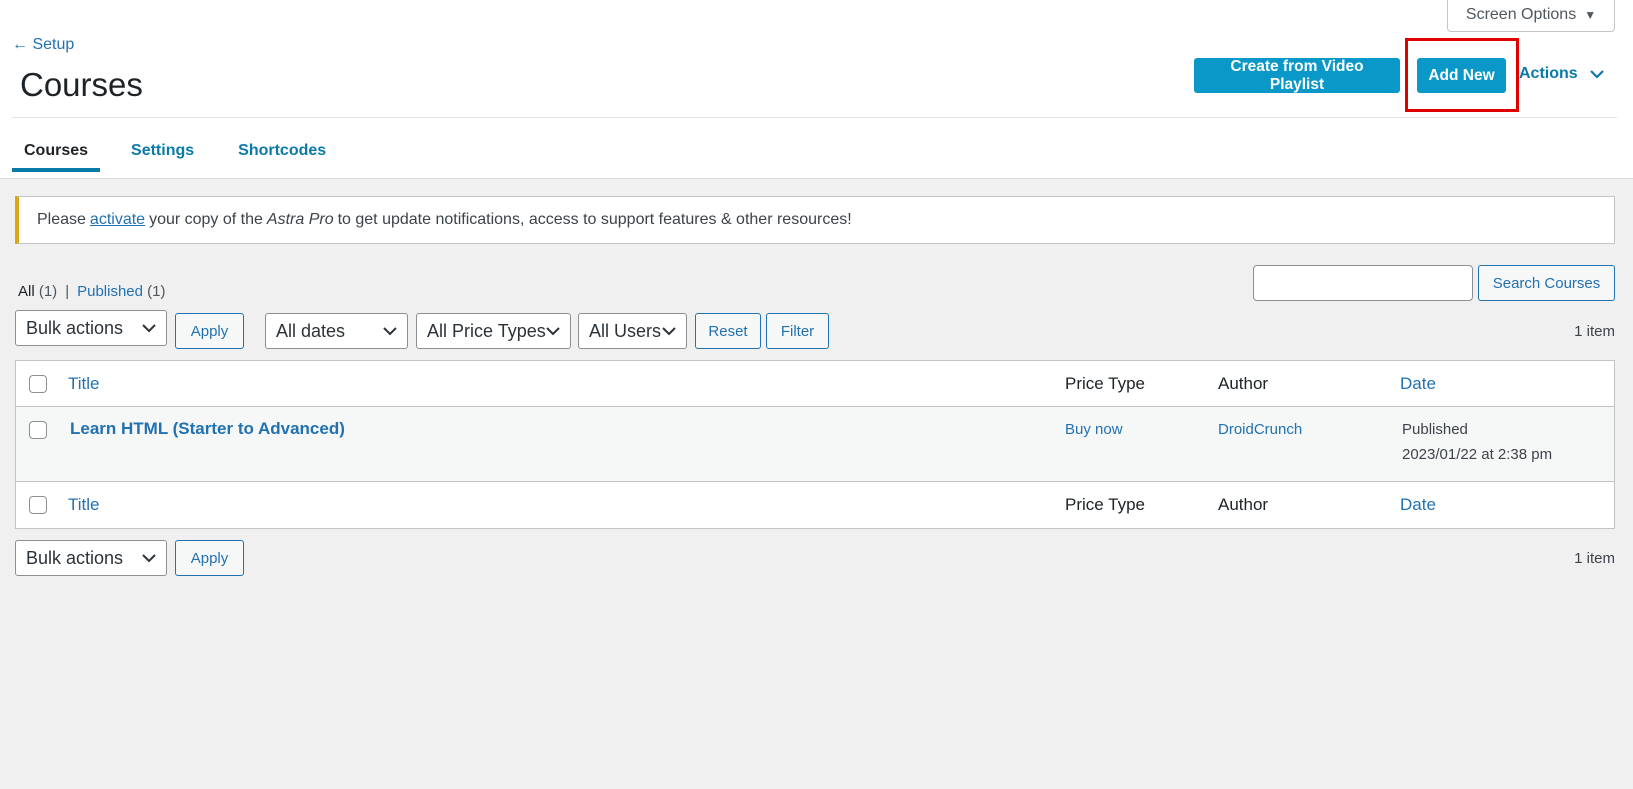 This screenshot has height=789, width=1633. What do you see at coordinates (1546, 283) in the screenshot?
I see `search-courses-button: Search Courses` at bounding box center [1546, 283].